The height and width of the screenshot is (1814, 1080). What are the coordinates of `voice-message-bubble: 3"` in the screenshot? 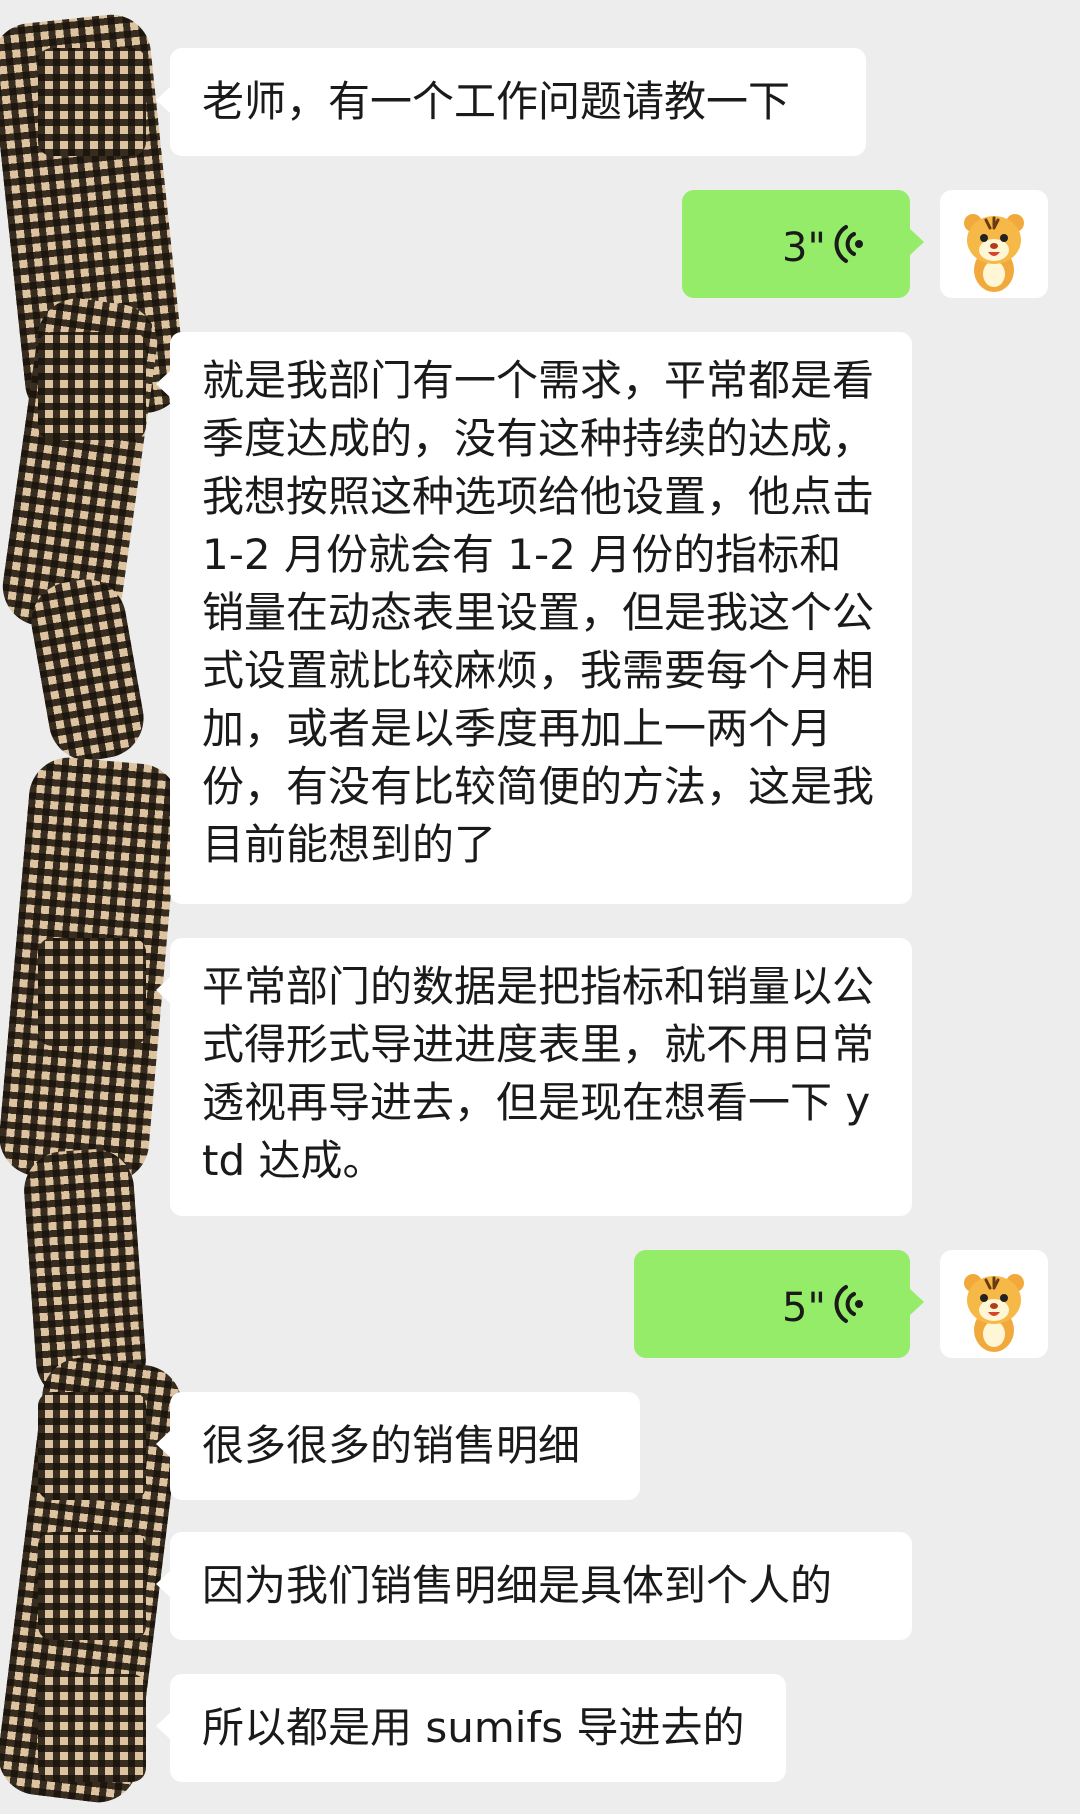 It's located at (803, 244).